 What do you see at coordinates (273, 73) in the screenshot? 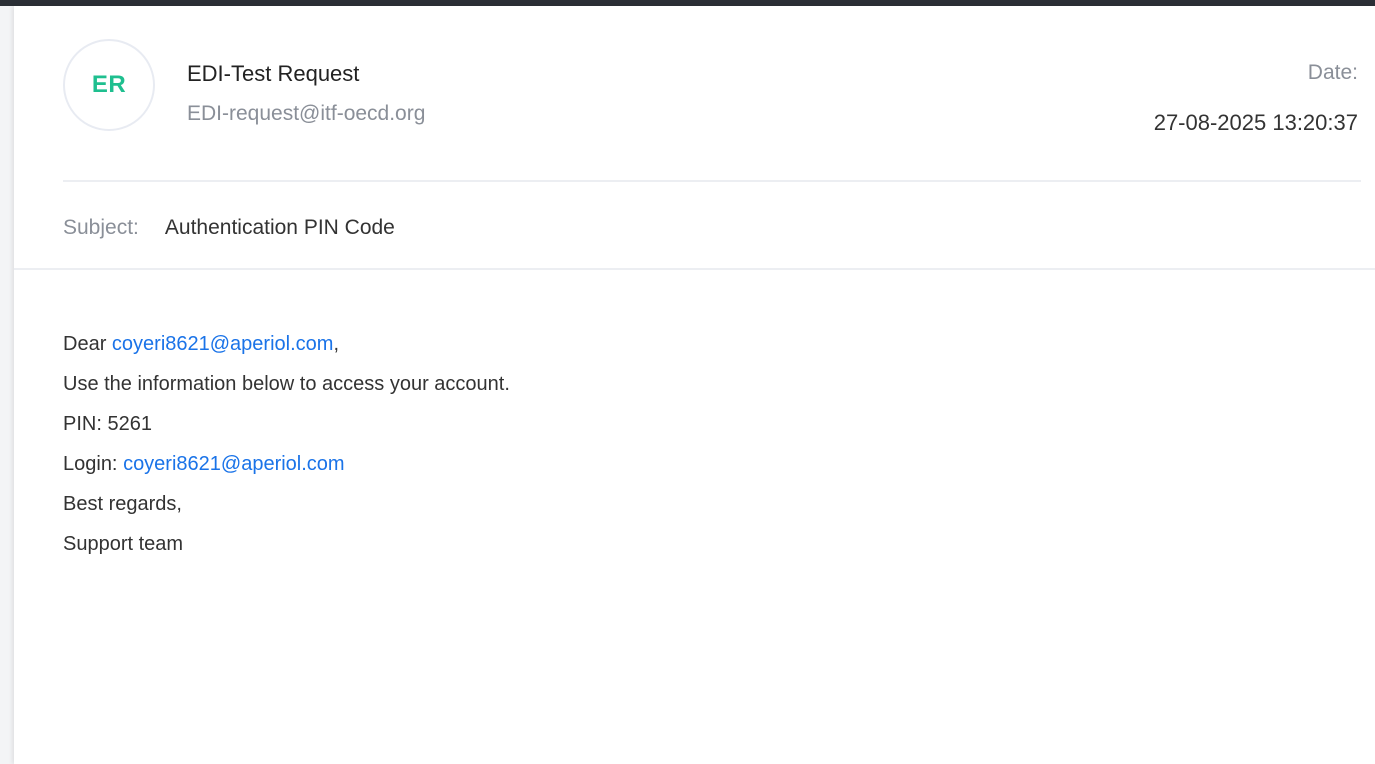
I see `sender-name: EDI-Test Request` at bounding box center [273, 73].